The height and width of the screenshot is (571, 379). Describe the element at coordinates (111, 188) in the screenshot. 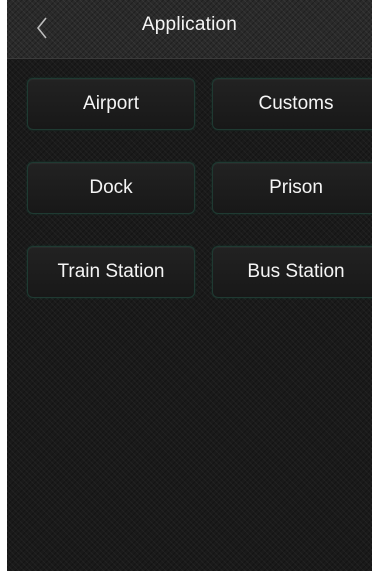

I see `dock-button: Dock` at that location.